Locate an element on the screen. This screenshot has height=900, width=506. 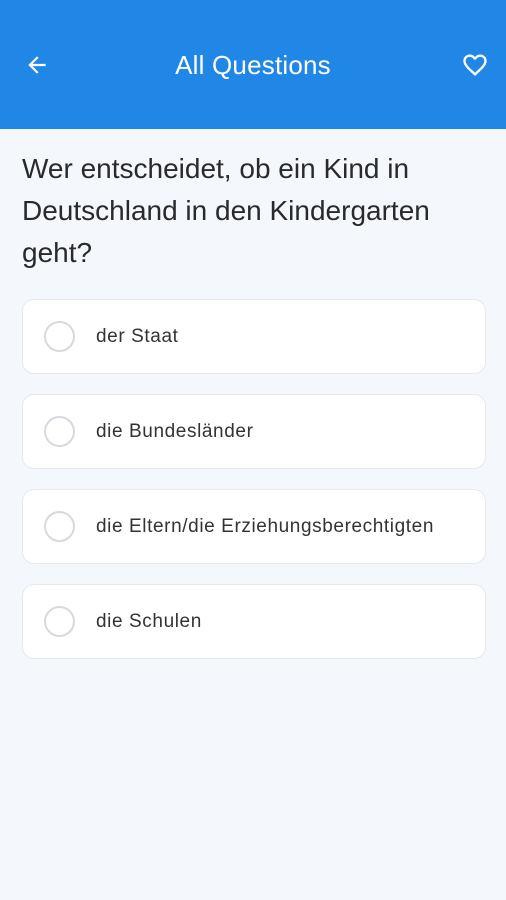
answer-option-2: die Bundesländer is located at coordinates (254, 431).